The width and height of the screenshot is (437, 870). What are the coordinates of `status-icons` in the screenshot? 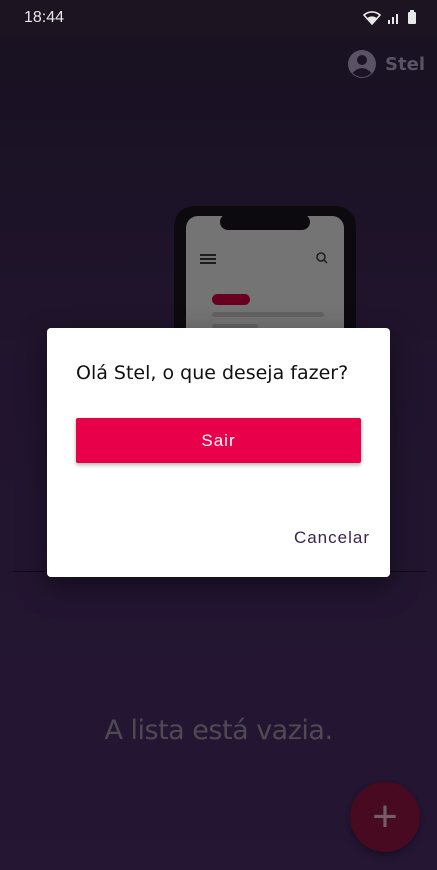 It's located at (390, 17).